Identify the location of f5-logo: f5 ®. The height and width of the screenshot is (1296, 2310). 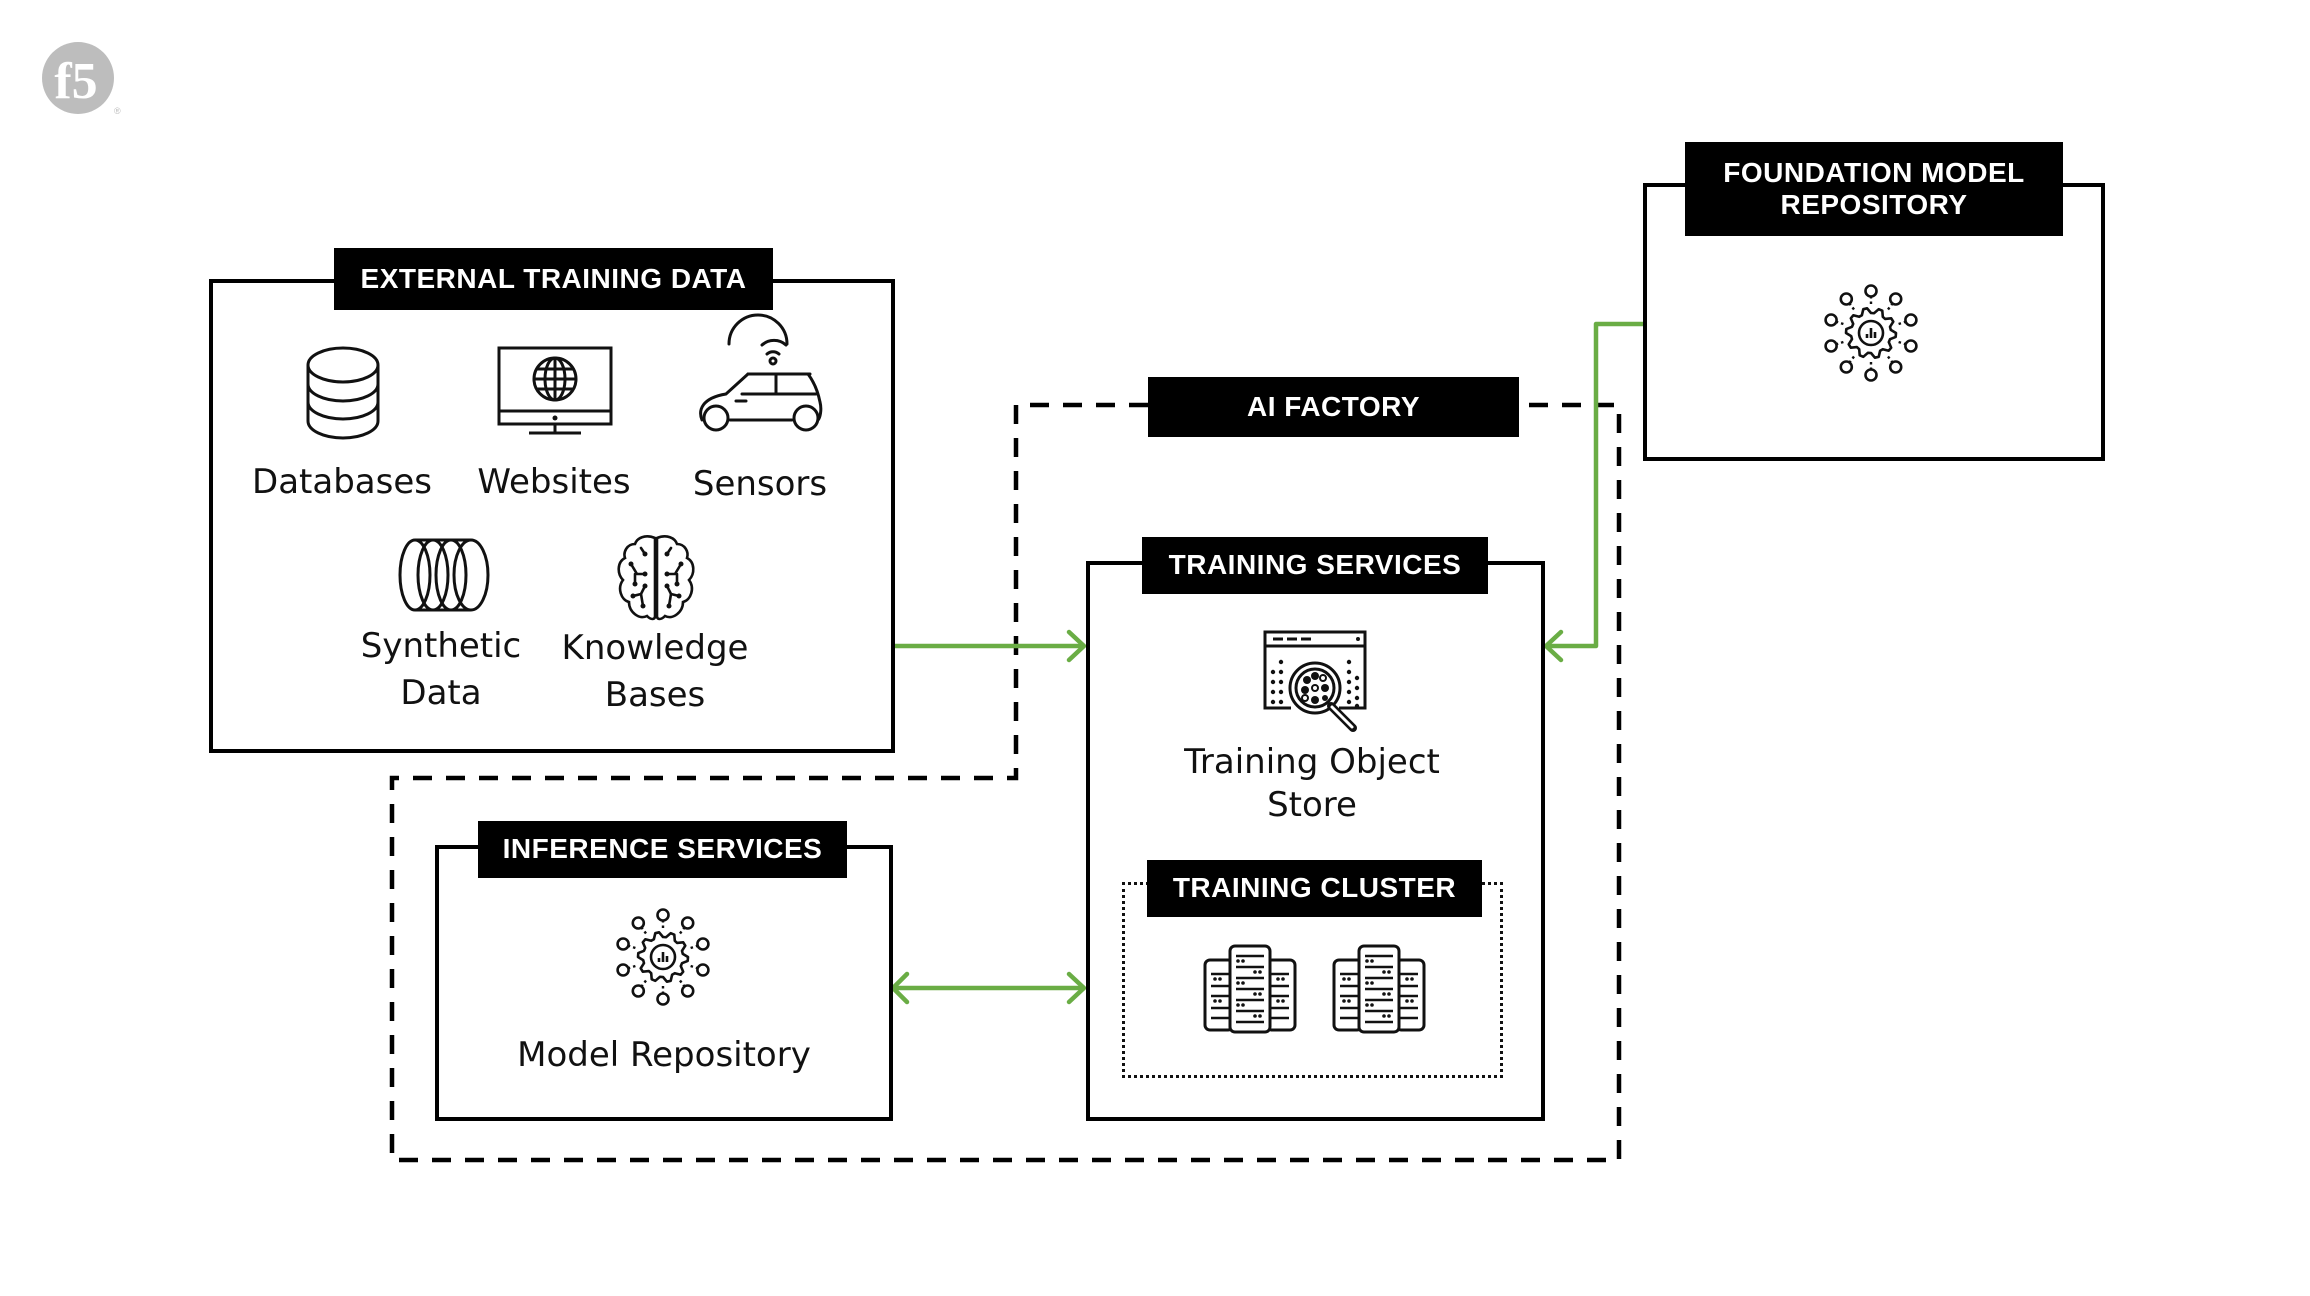
(81, 79).